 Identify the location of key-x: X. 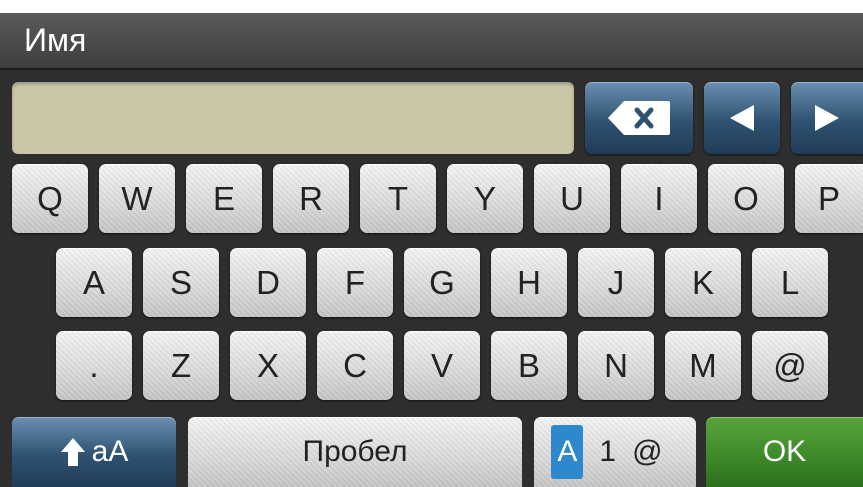
(268, 365).